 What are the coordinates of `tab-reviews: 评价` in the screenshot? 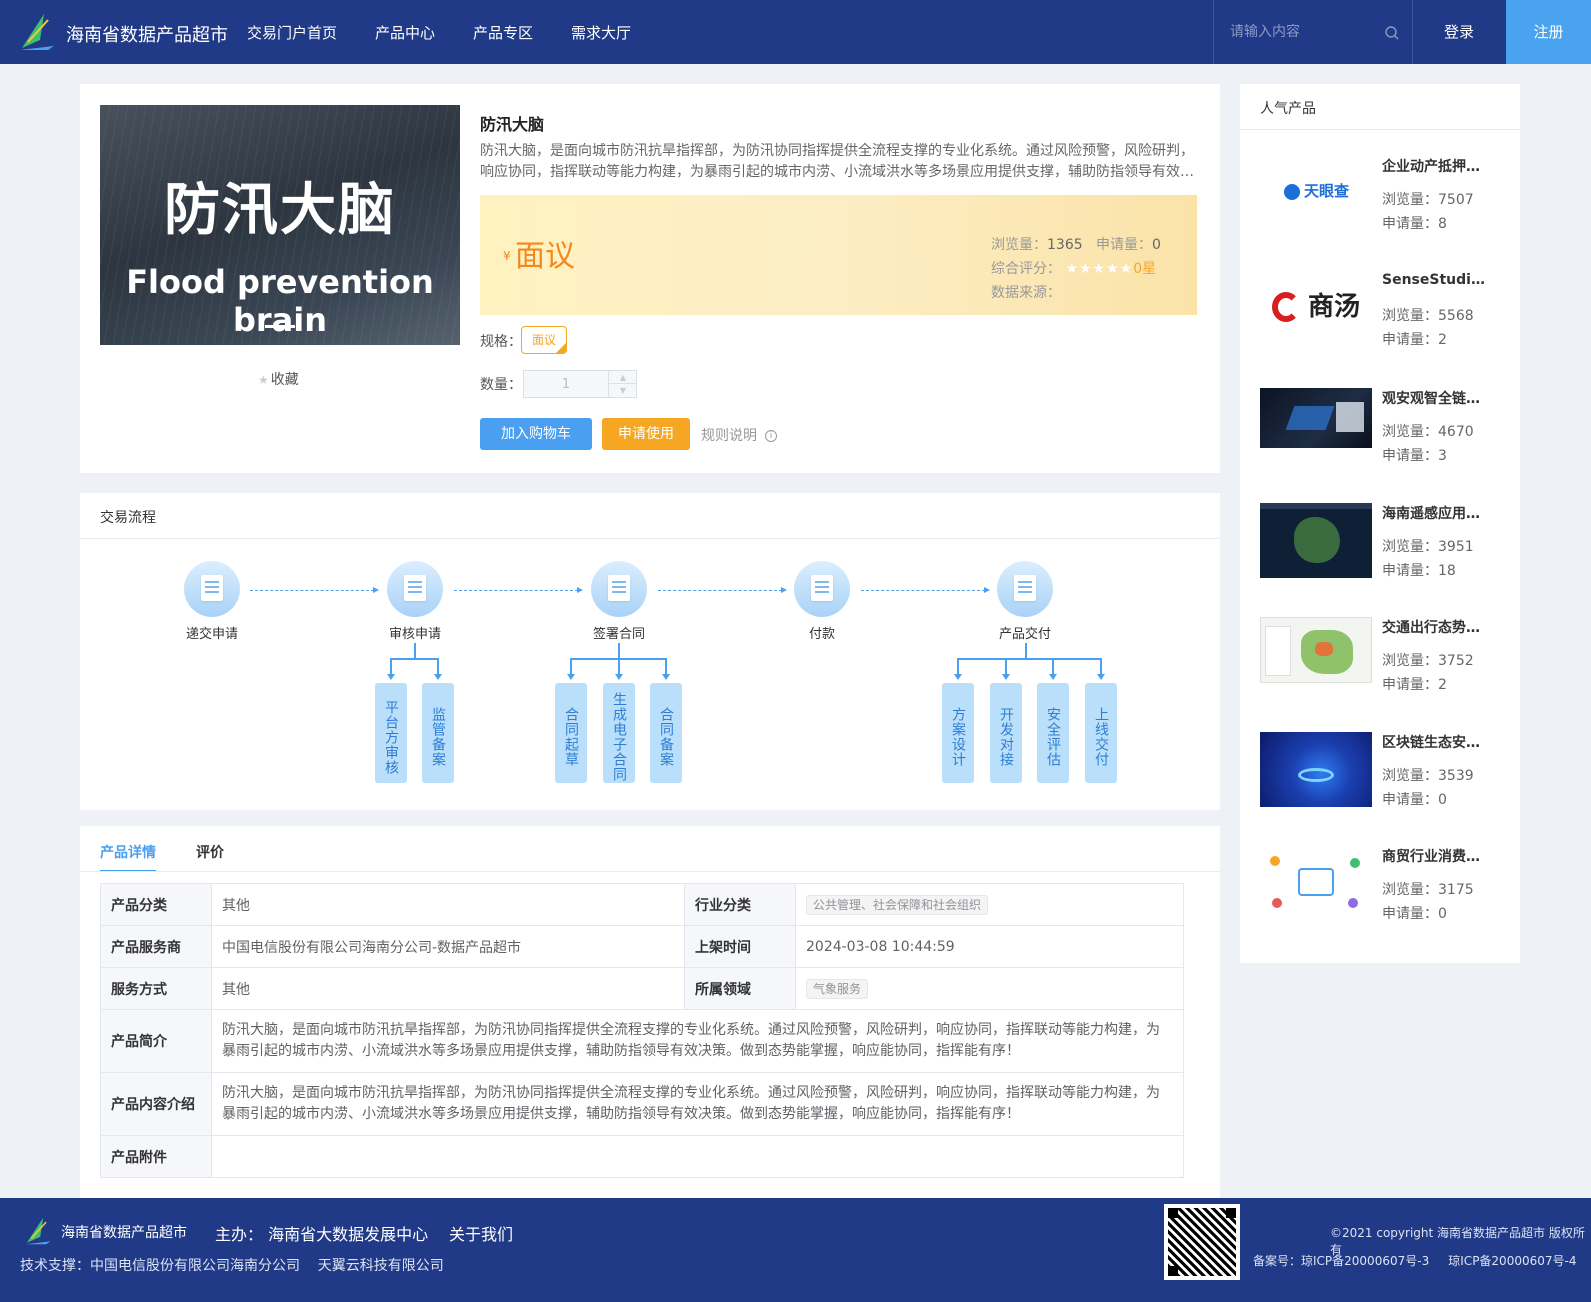 It's located at (210, 852).